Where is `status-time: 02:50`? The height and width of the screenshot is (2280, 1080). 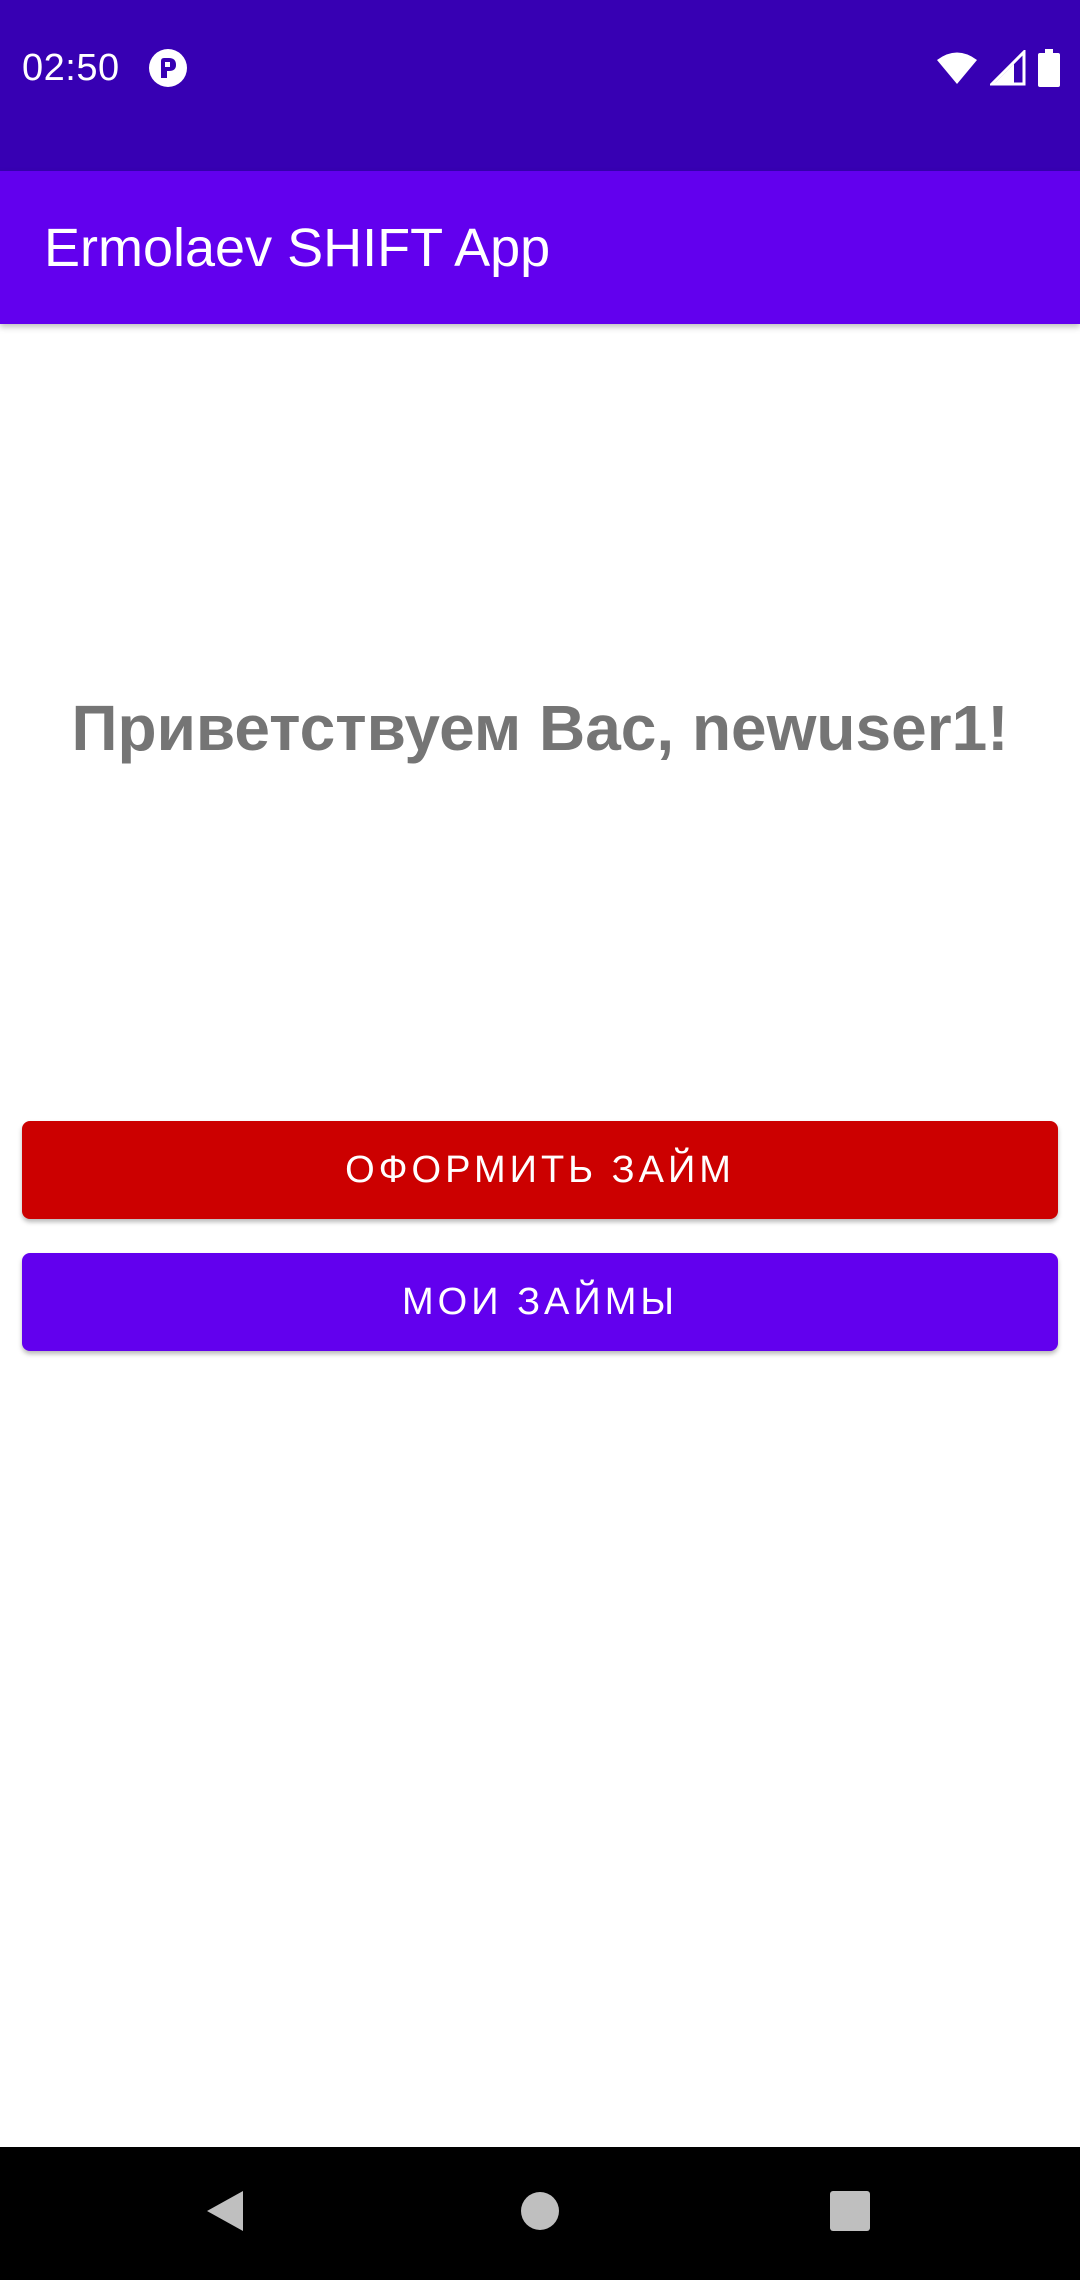
status-time: 02:50 is located at coordinates (71, 68).